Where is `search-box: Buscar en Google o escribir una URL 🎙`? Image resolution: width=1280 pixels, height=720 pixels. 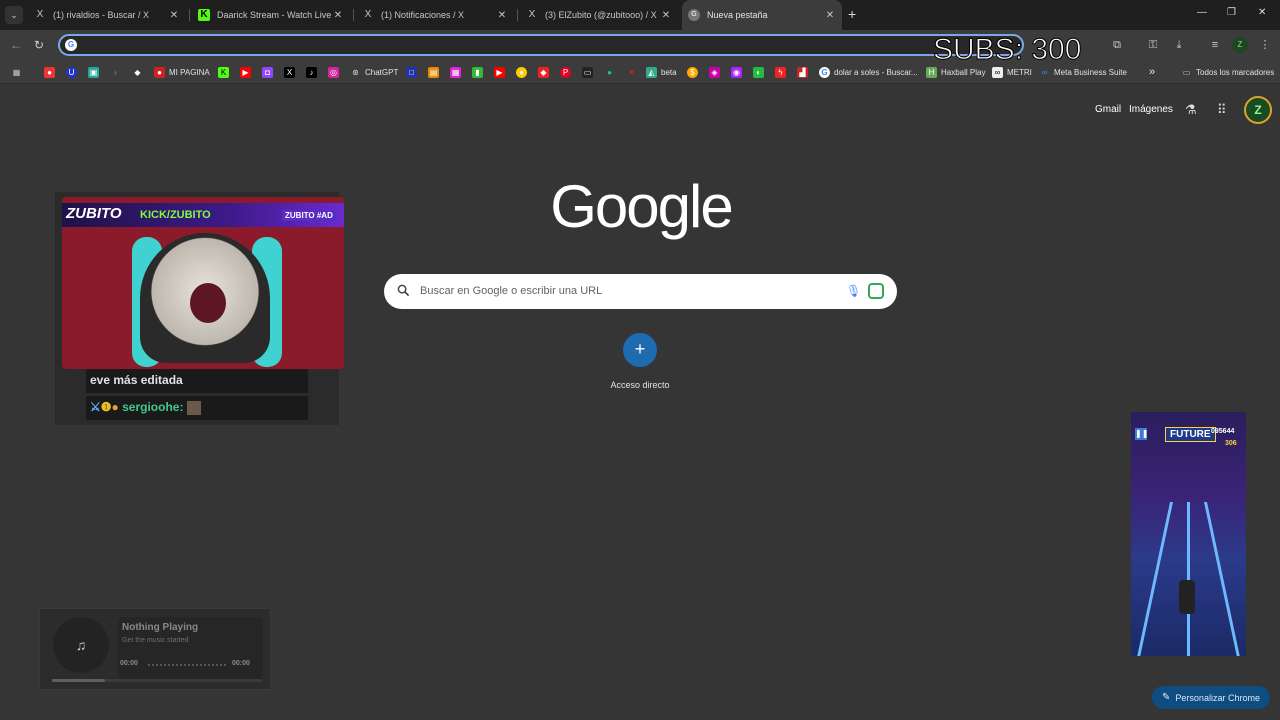
search-box: Buscar en Google o escribir una URL 🎙 is located at coordinates (640, 291).